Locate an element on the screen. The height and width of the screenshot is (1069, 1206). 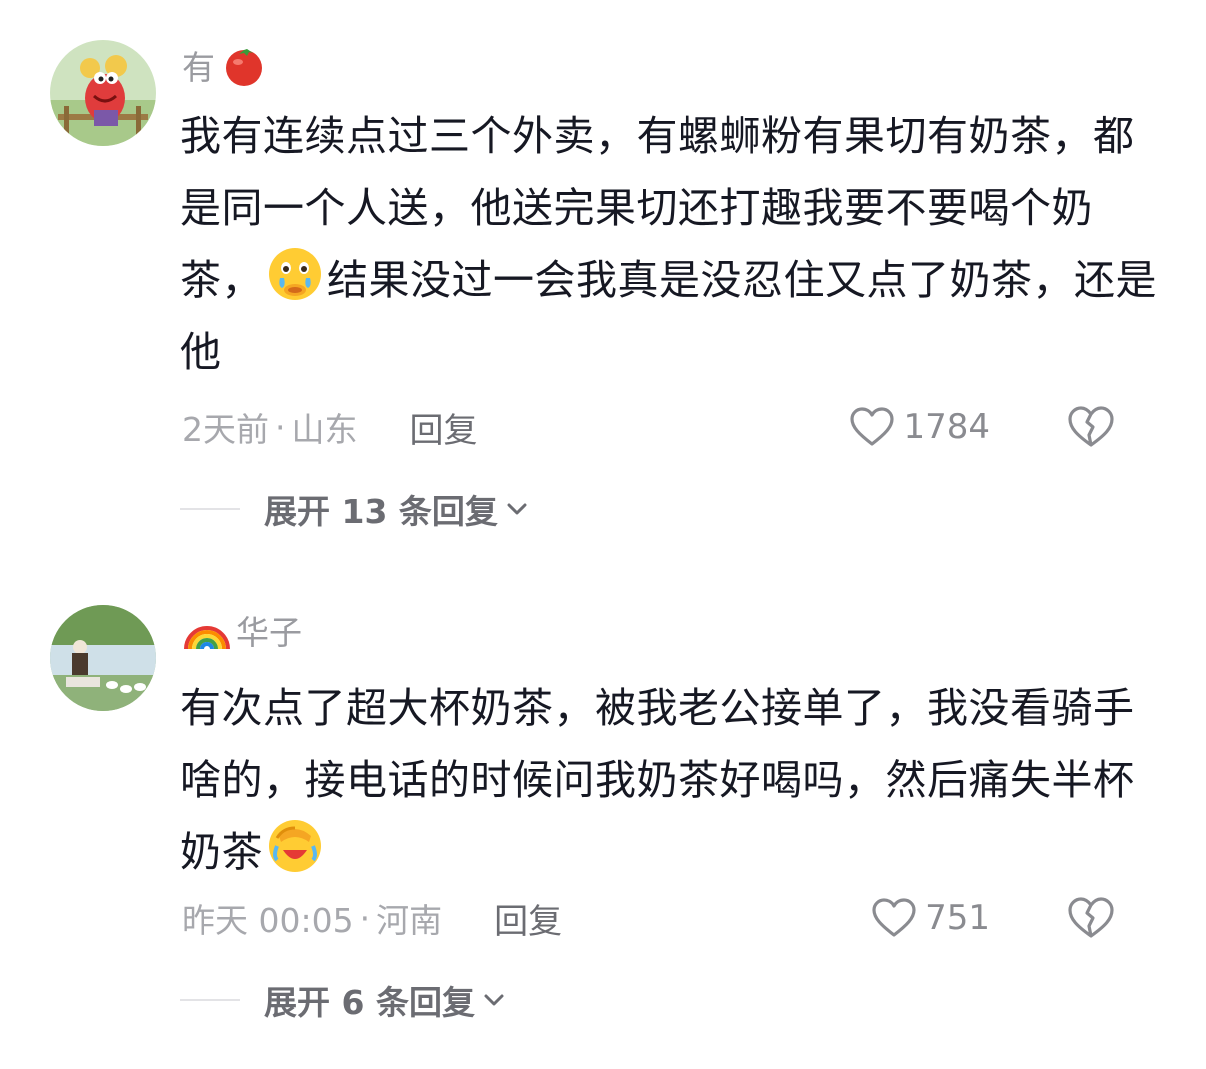
like-count: 751 is located at coordinates (957, 918).